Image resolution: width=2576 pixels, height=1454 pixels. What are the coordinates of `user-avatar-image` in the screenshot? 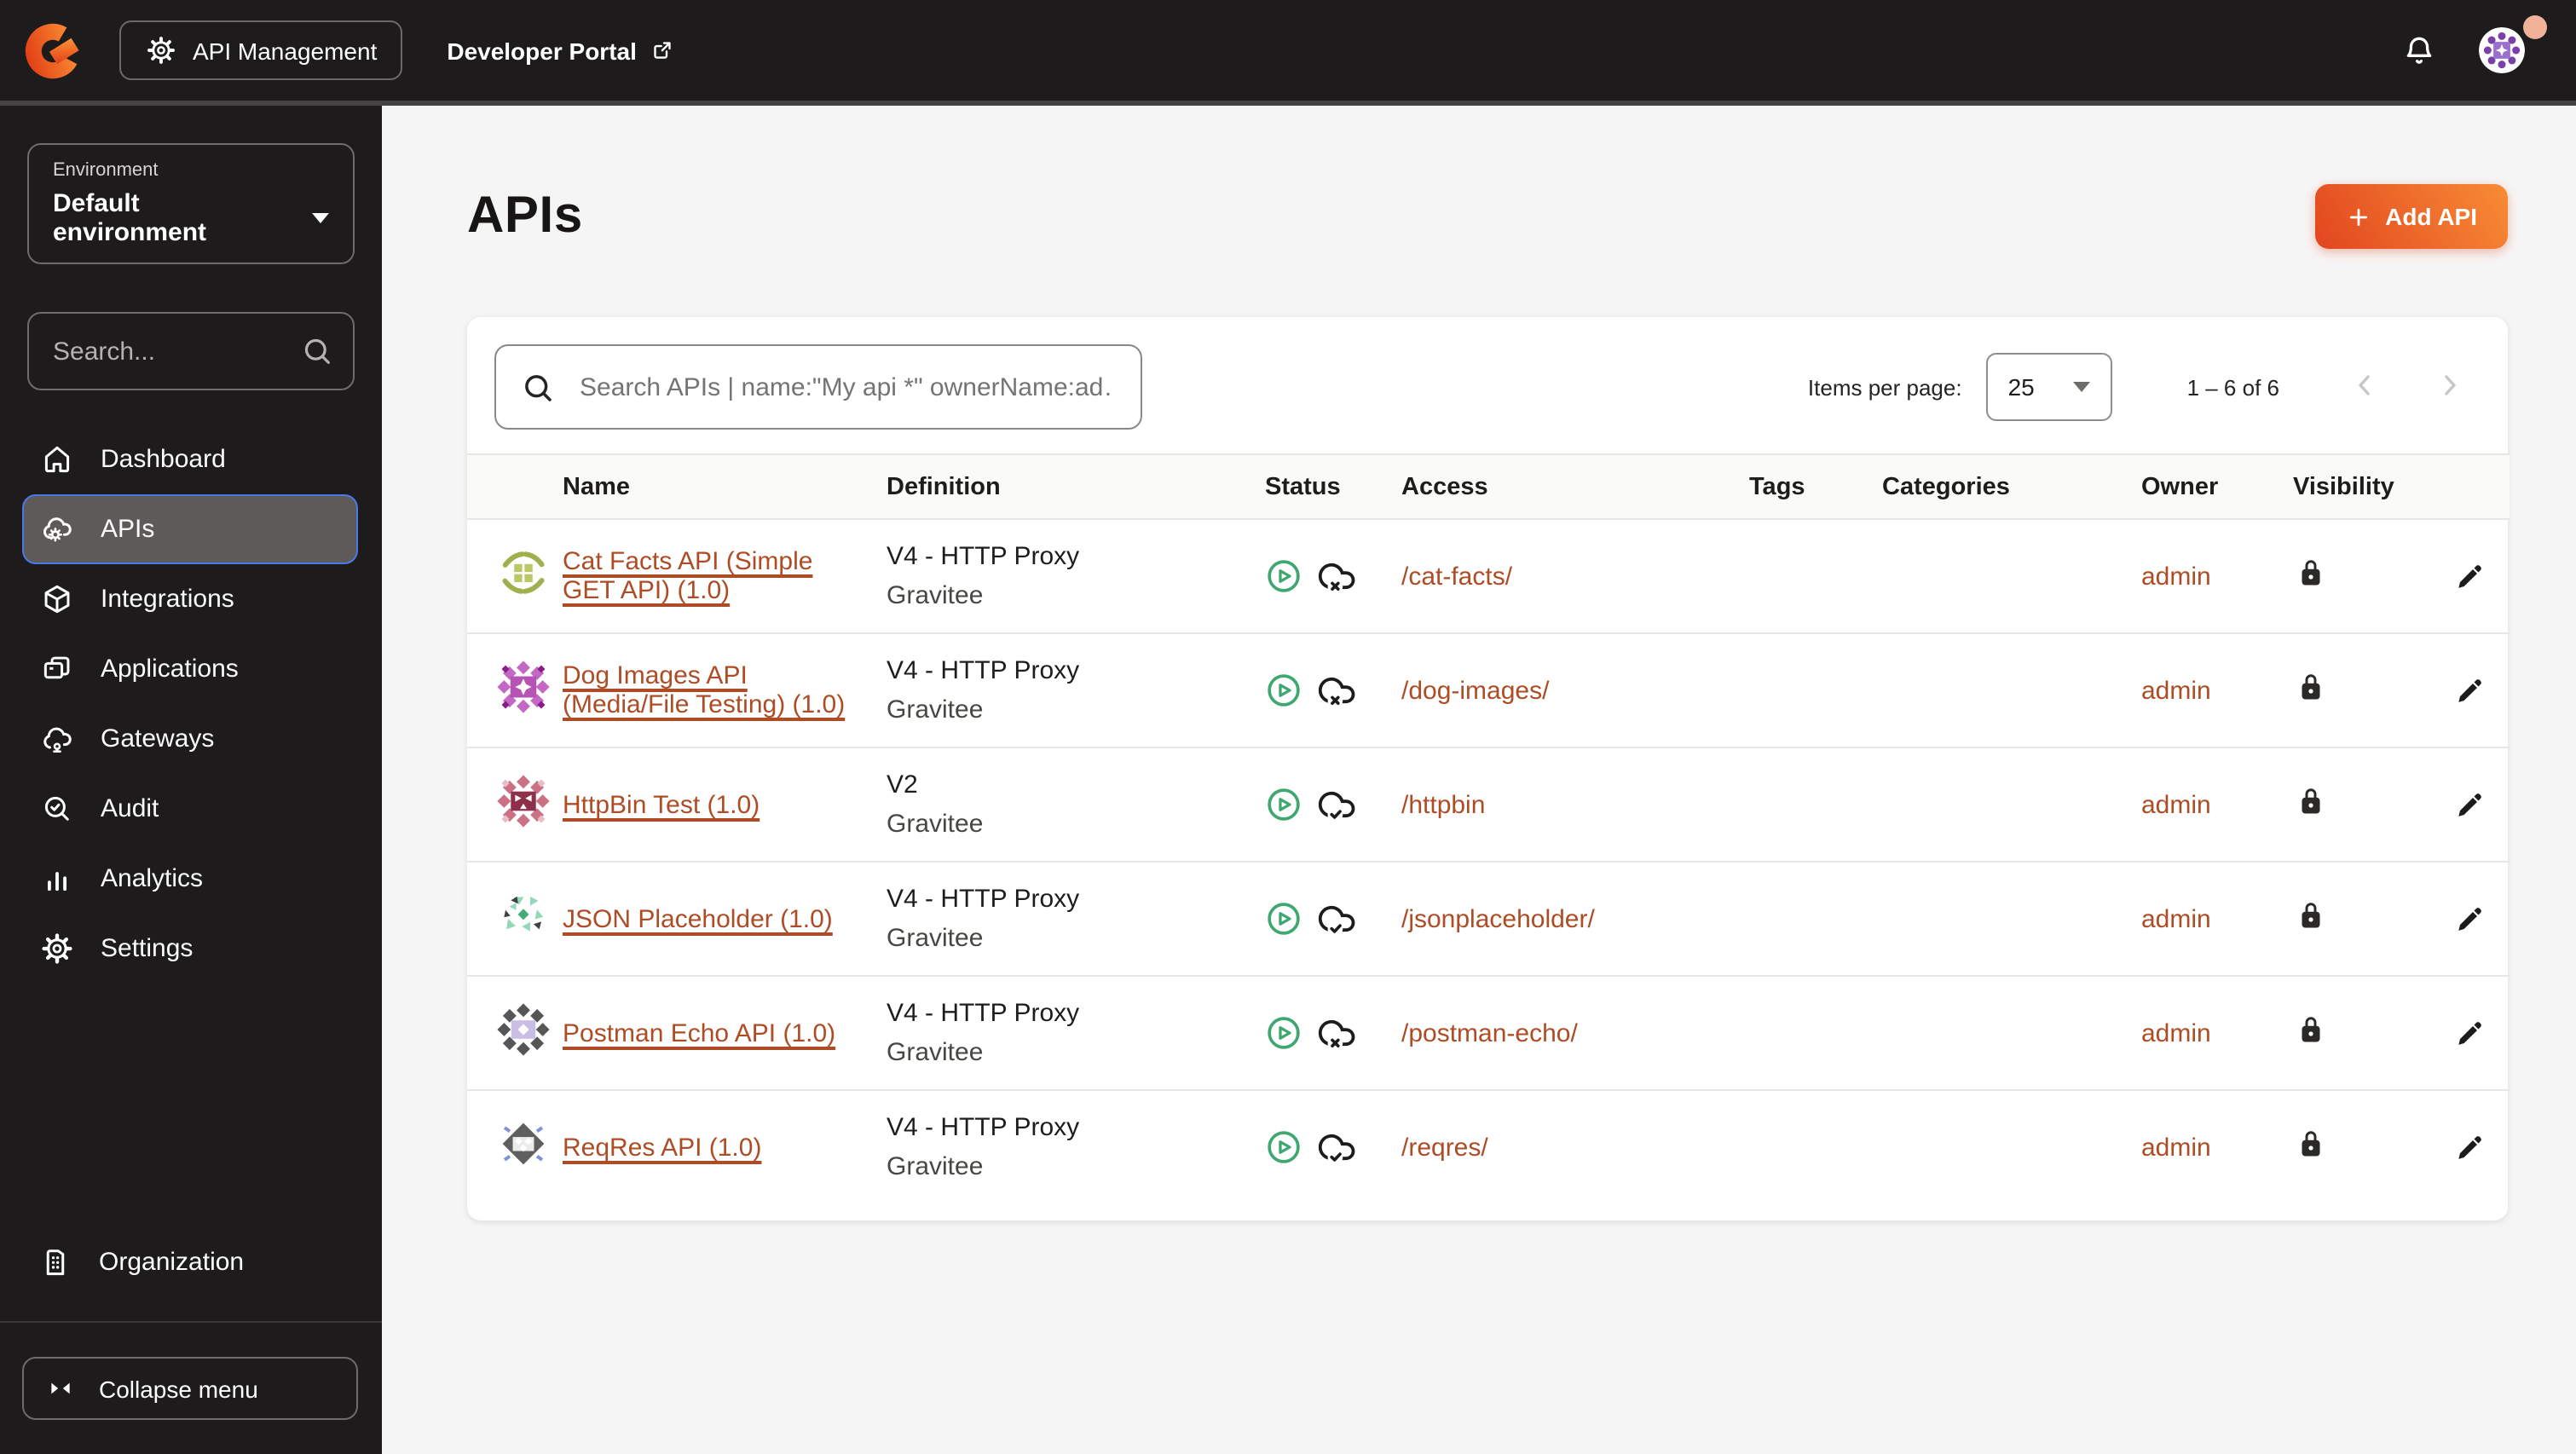 It's located at (2502, 50).